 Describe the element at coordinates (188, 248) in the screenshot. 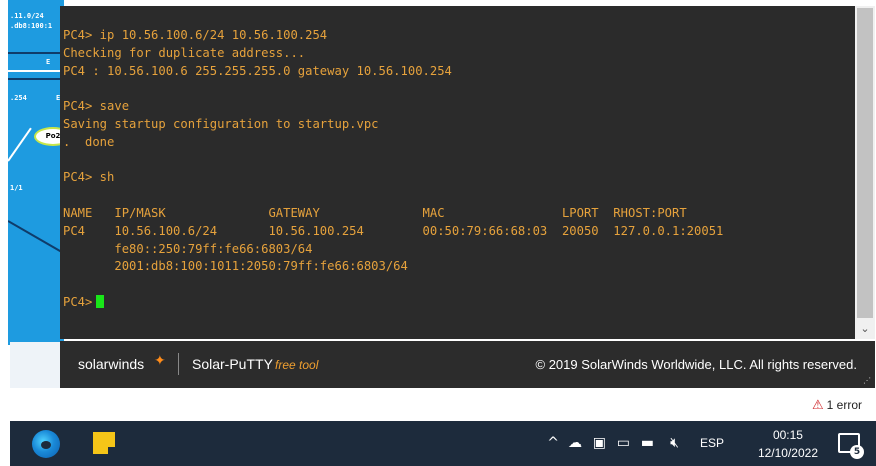

I see `terminal-line: fe80::250:79ff:fe66:6803/64` at that location.